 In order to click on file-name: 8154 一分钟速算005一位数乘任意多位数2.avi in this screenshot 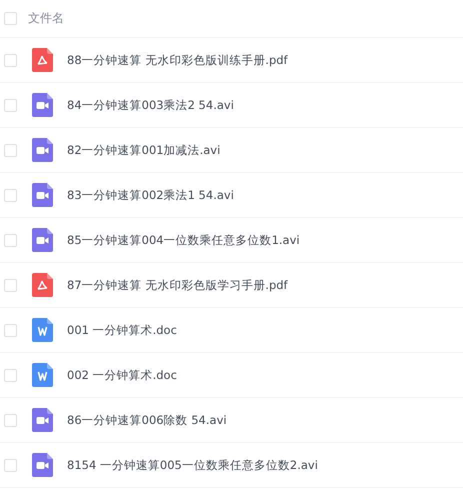, I will do `click(192, 465)`.